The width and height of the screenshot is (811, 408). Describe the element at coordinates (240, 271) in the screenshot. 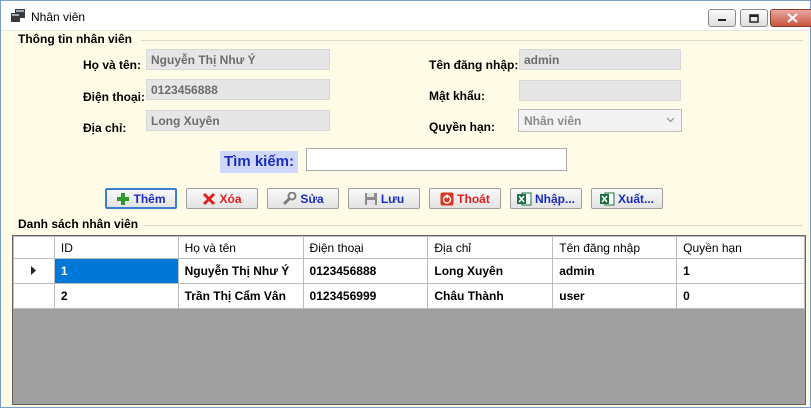

I see `table-cell: Nguyễn Thị Như Ý` at that location.